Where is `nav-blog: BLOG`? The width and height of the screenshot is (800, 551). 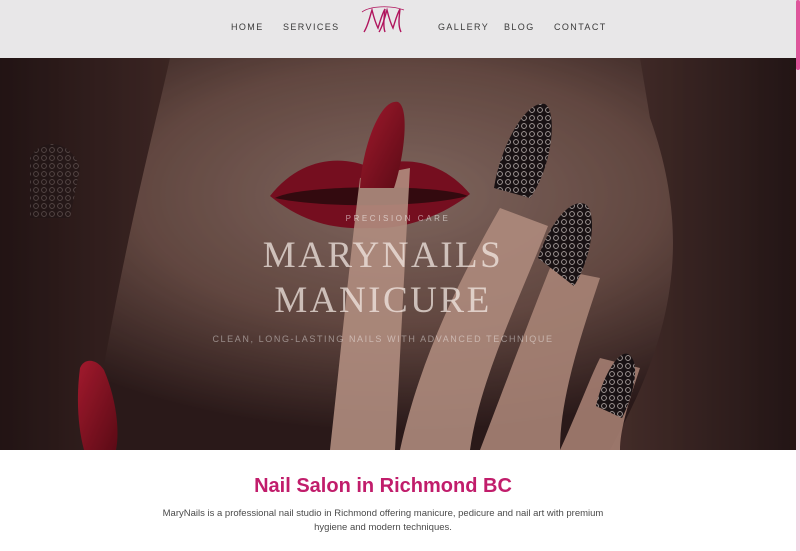 nav-blog: BLOG is located at coordinates (519, 27).